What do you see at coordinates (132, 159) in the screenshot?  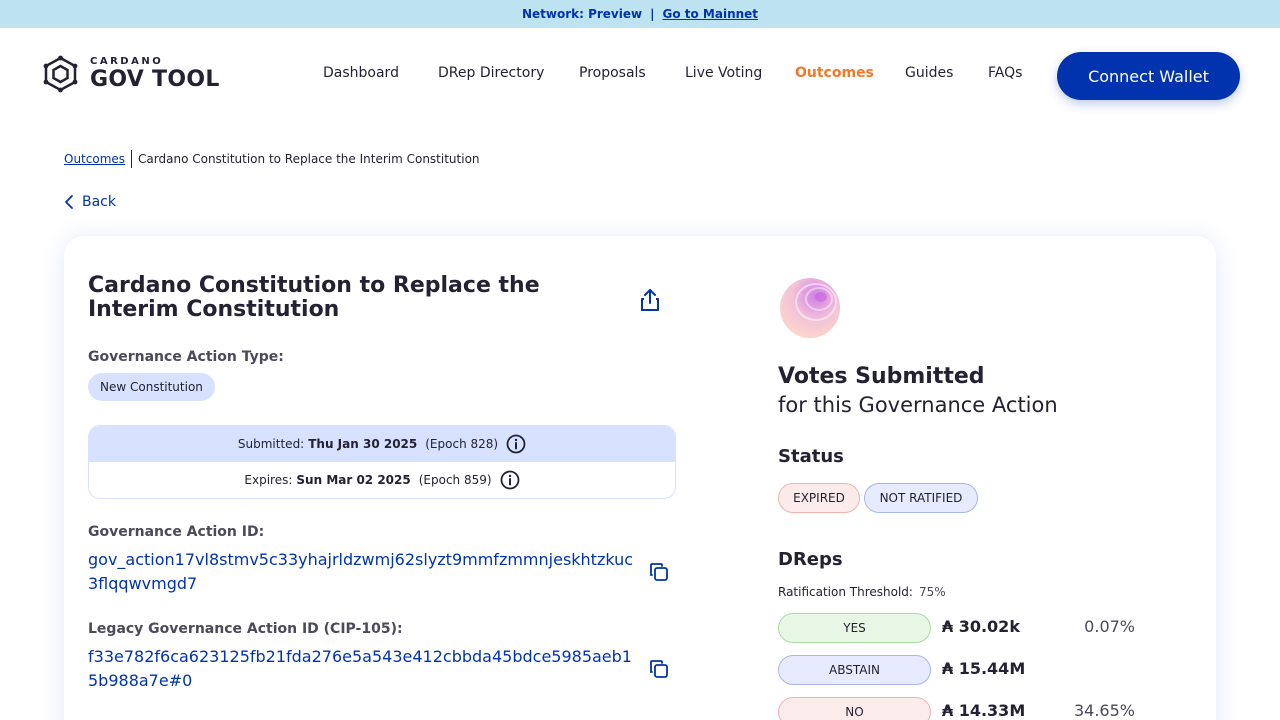 I see `breadcrumb-divider` at bounding box center [132, 159].